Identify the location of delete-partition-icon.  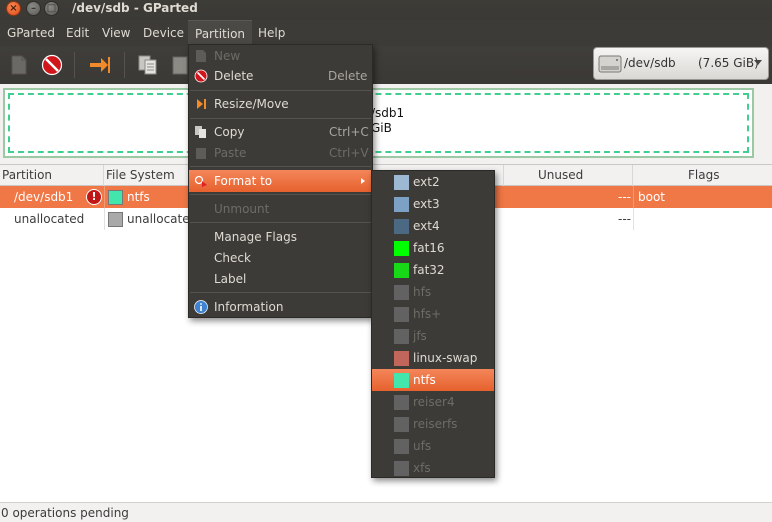
(52, 65).